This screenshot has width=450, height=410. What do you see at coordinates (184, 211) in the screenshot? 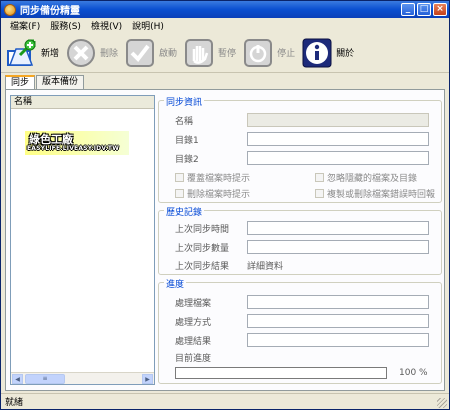
I see `history-title: 歷史記錄` at bounding box center [184, 211].